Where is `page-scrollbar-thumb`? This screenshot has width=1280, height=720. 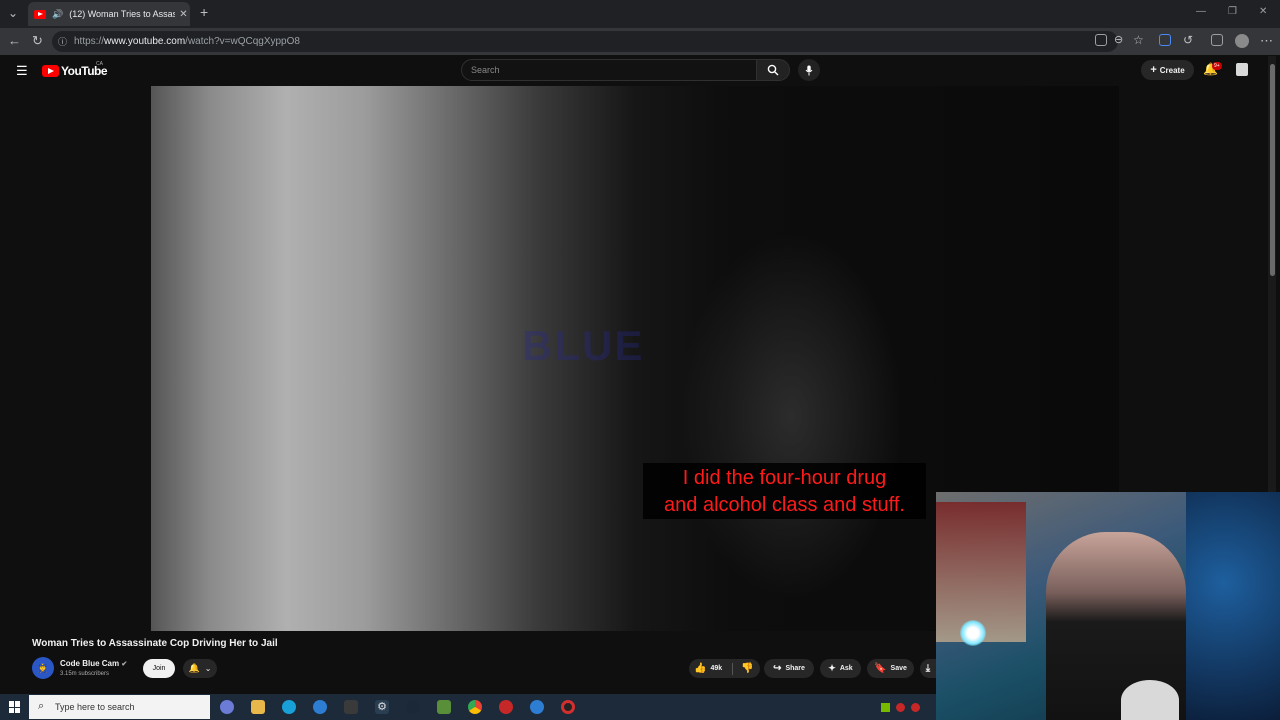 page-scrollbar-thumb is located at coordinates (1272, 170).